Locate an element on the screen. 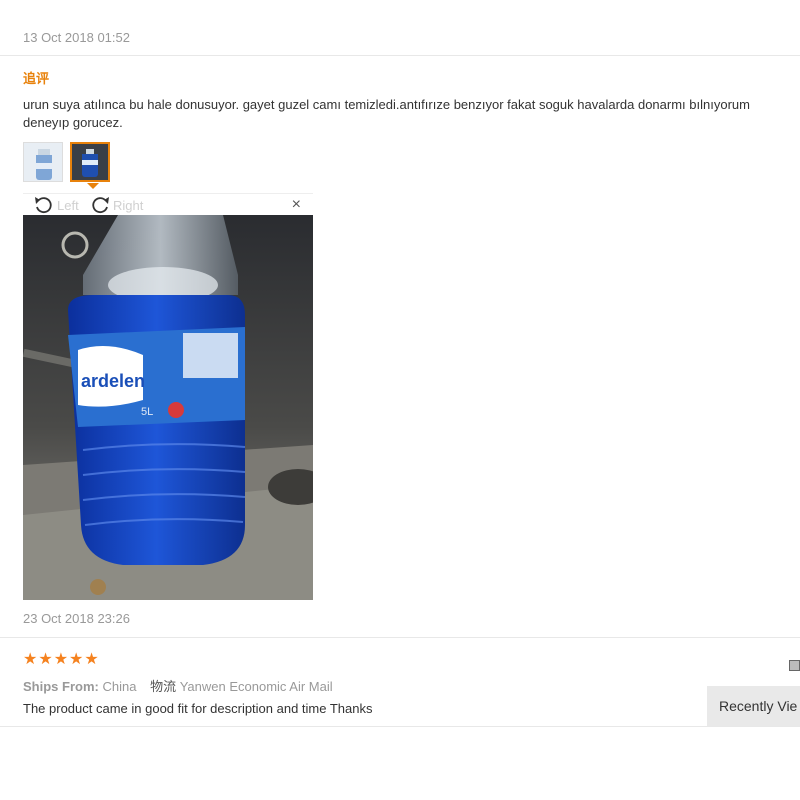 The width and height of the screenshot is (800, 800). bottle-photo-thumbnail-icon is located at coordinates (43, 162).